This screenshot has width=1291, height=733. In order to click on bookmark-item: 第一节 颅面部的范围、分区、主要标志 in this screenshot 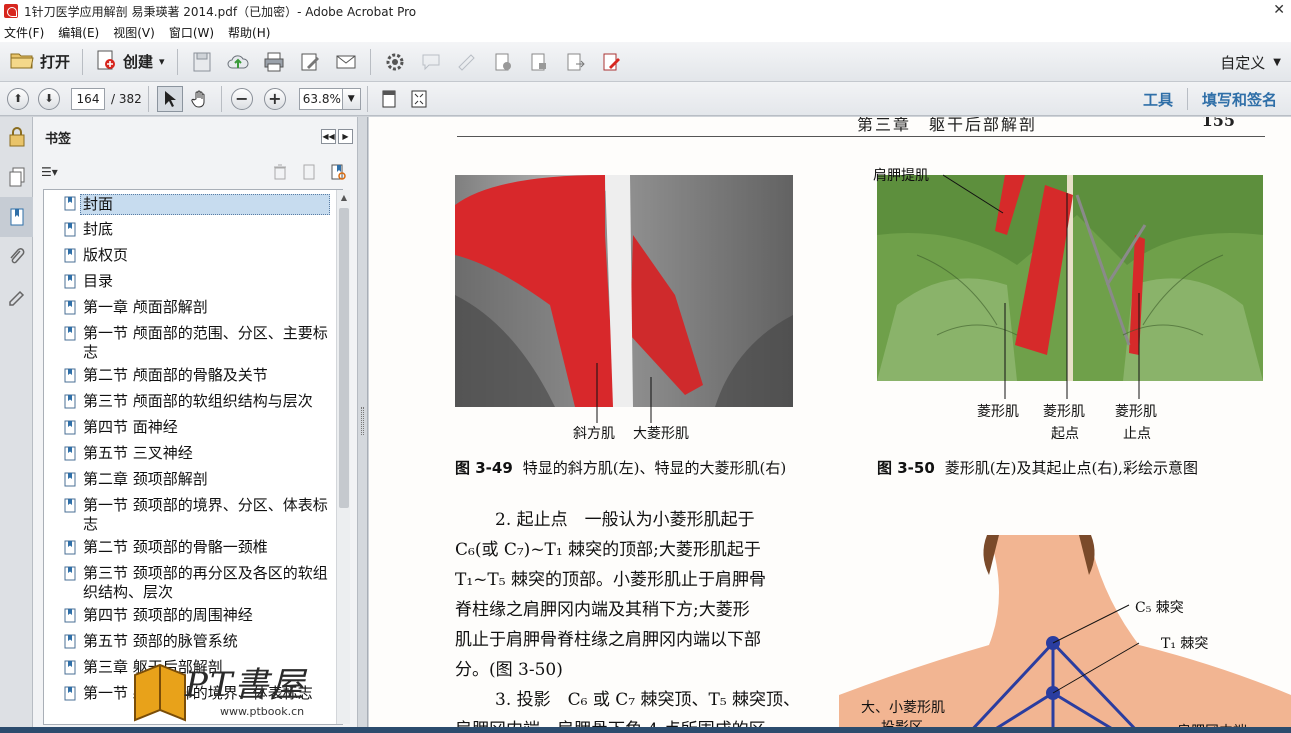, I will do `click(193, 341)`.